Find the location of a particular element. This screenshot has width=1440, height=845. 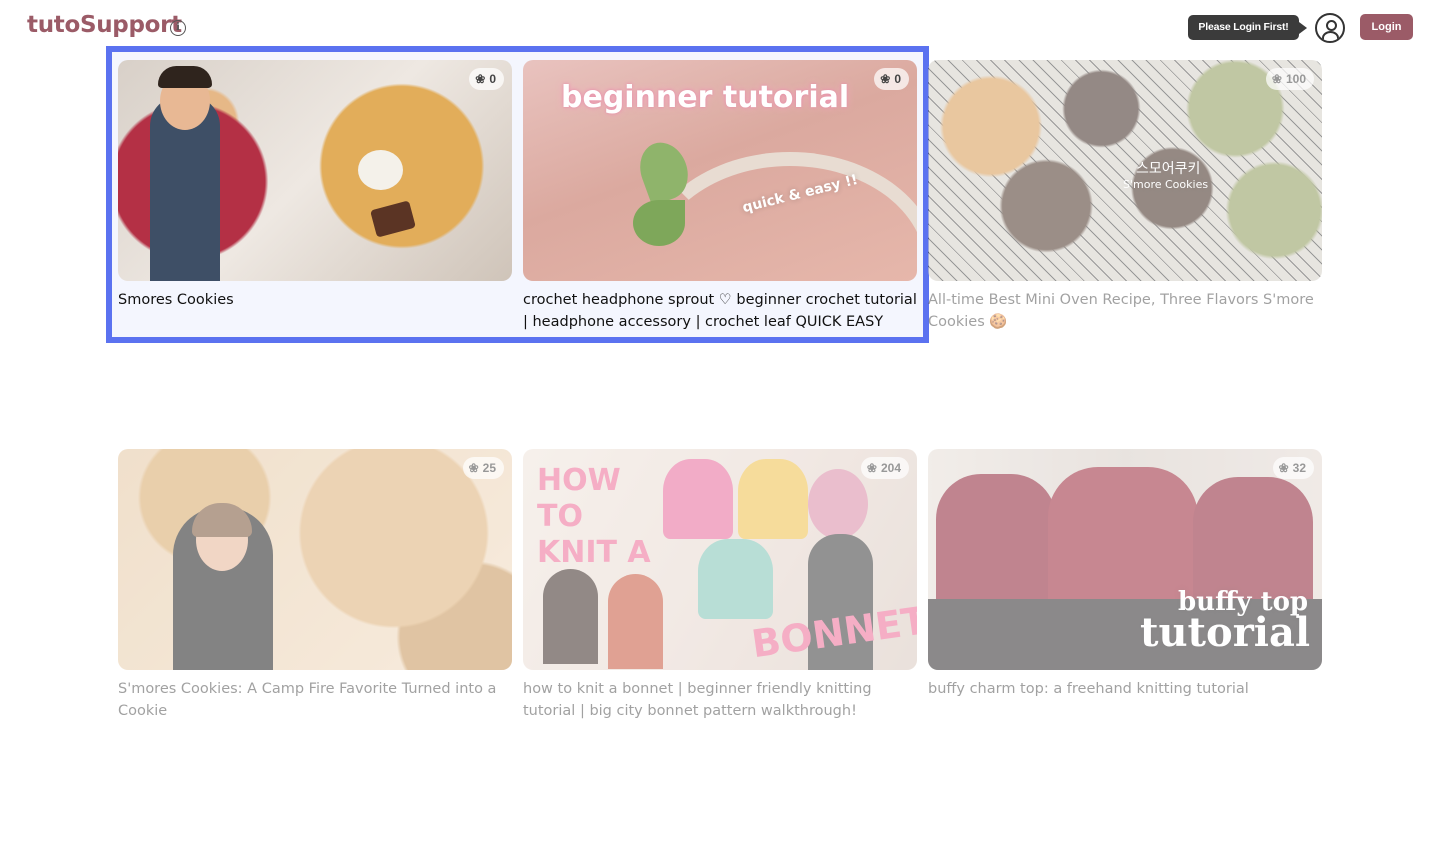

video-title: Smores Cookies is located at coordinates (315, 300).